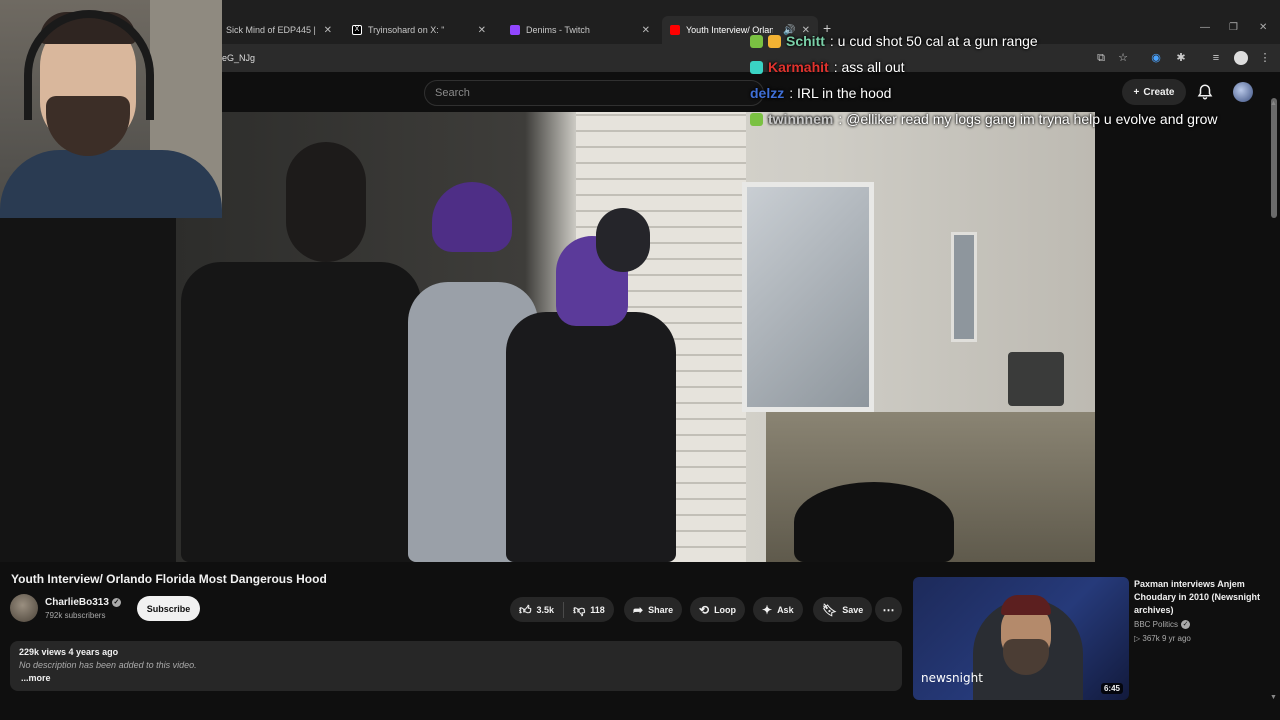 This screenshot has height=720, width=1280. Describe the element at coordinates (77, 602) in the screenshot. I see `channel-name: CharlieBo313` at that location.